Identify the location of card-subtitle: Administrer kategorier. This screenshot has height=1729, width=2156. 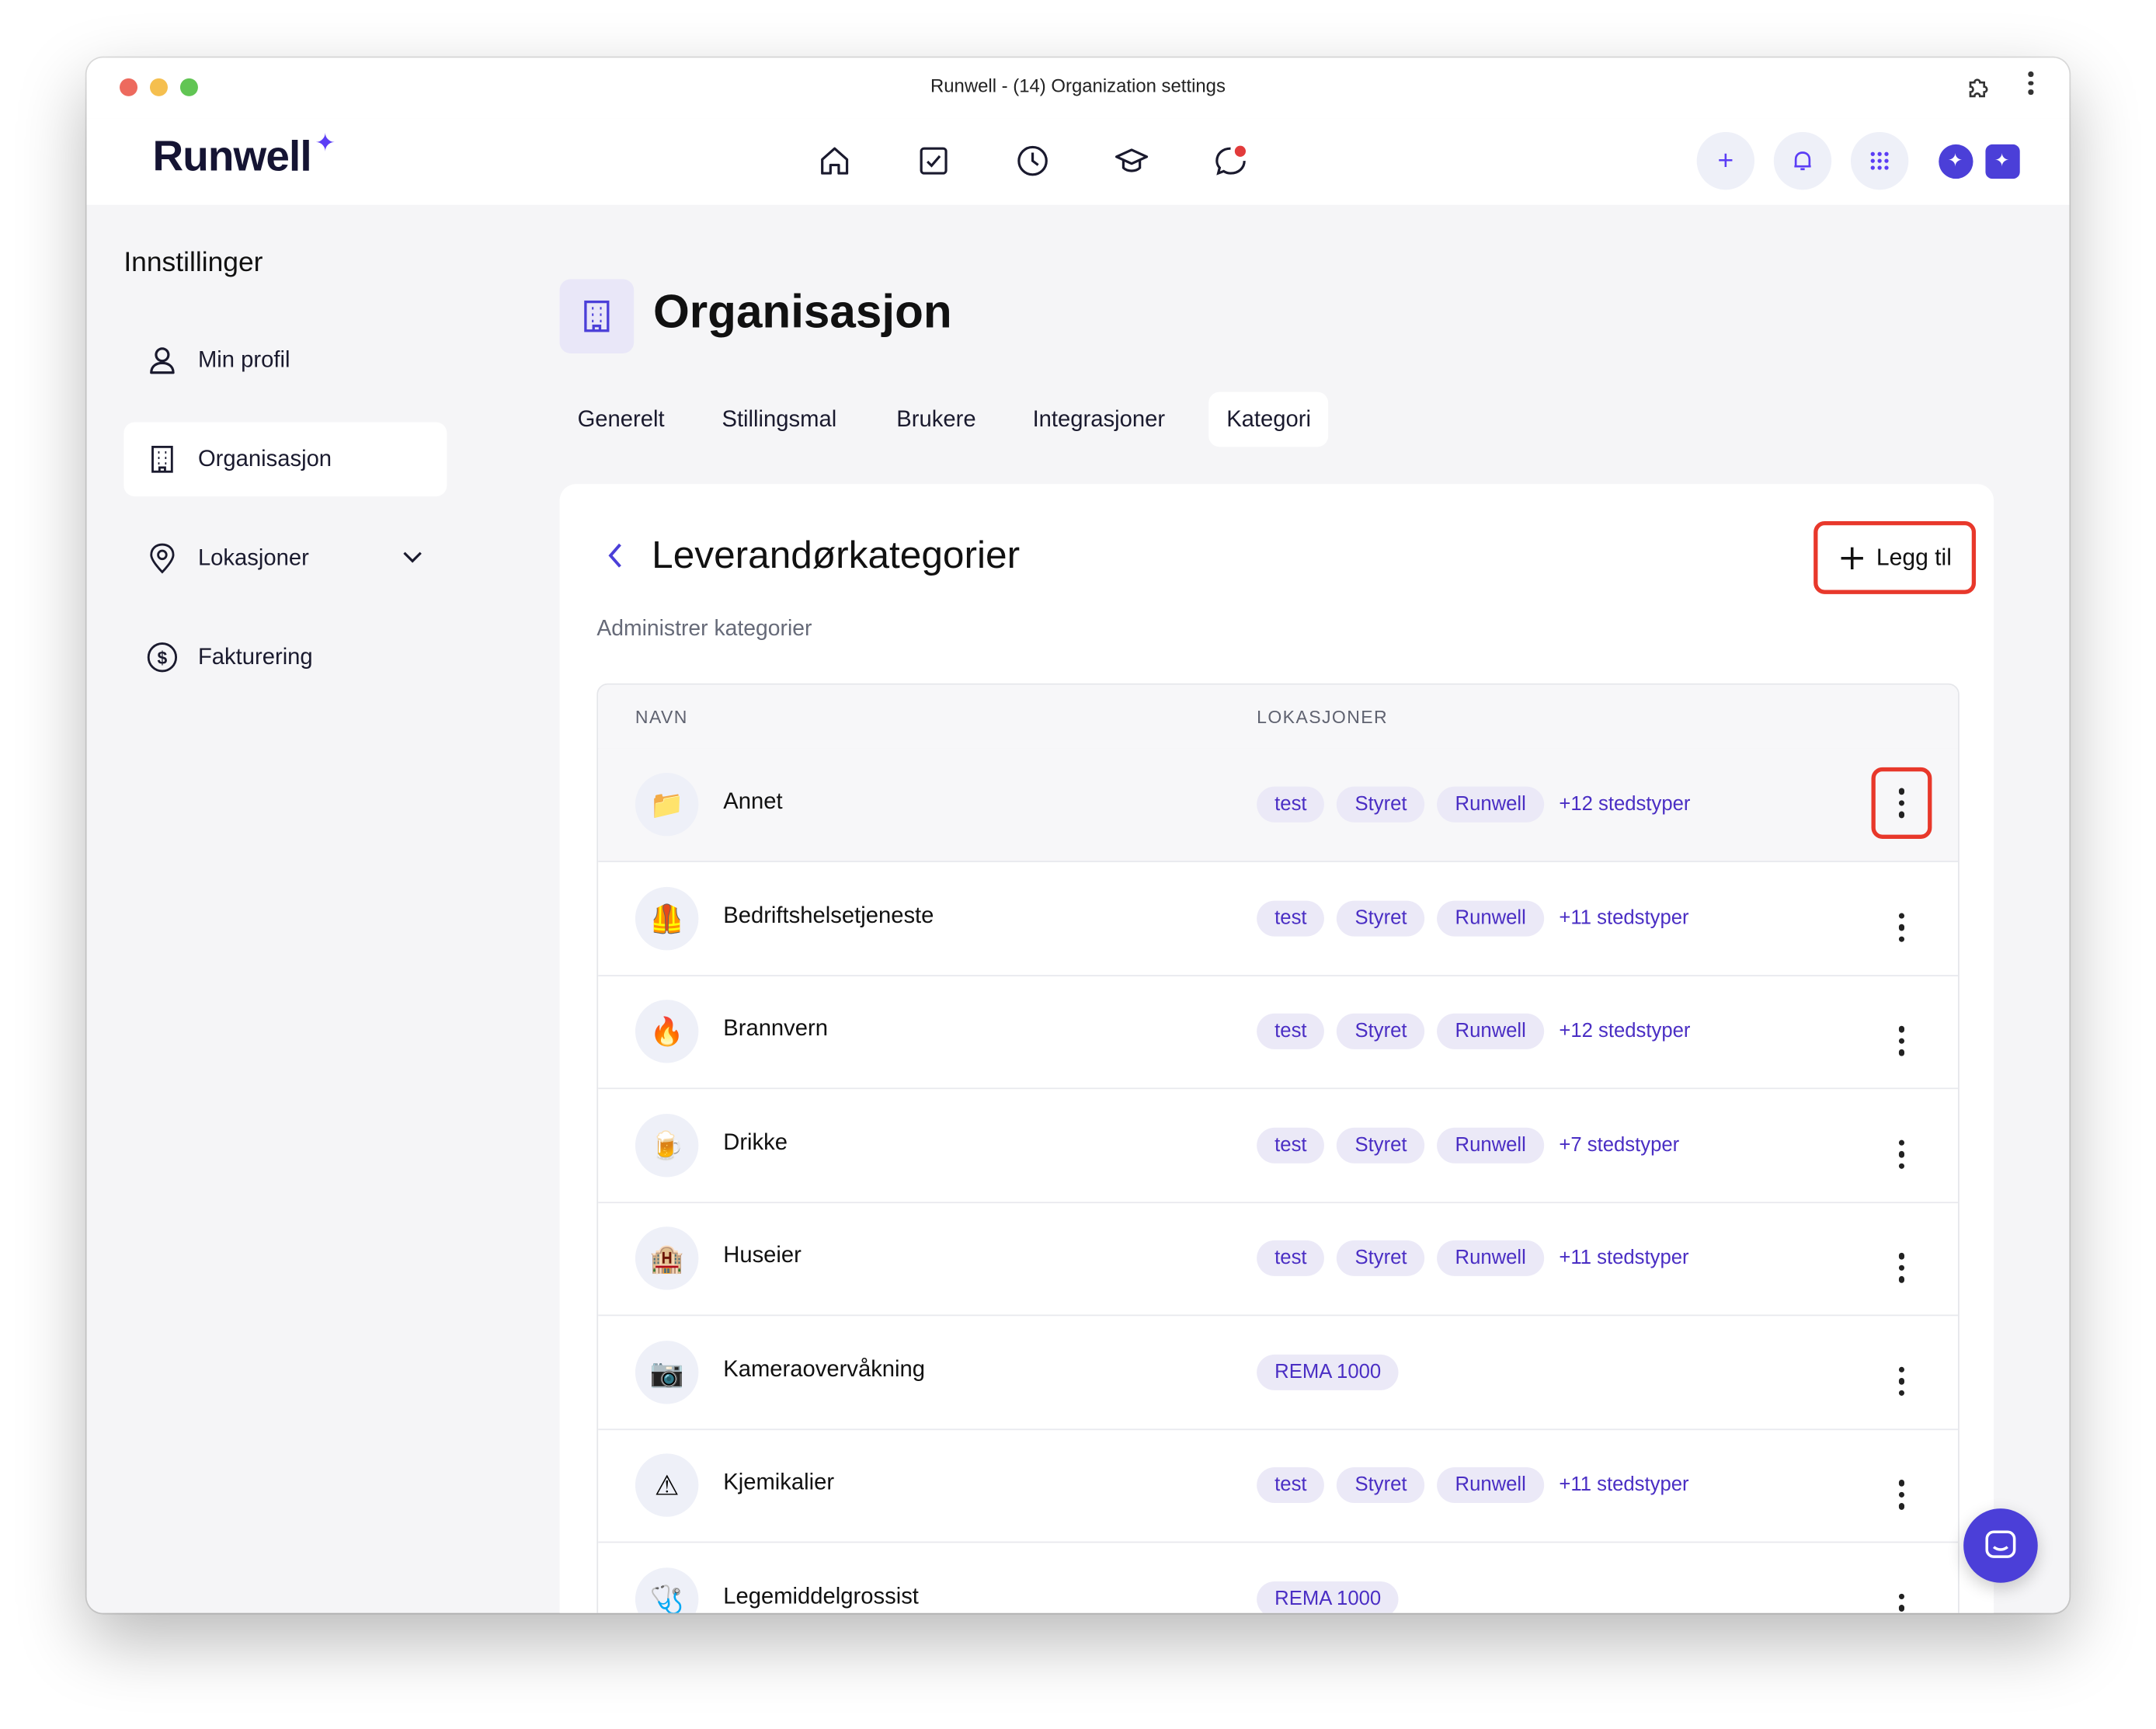
(704, 629).